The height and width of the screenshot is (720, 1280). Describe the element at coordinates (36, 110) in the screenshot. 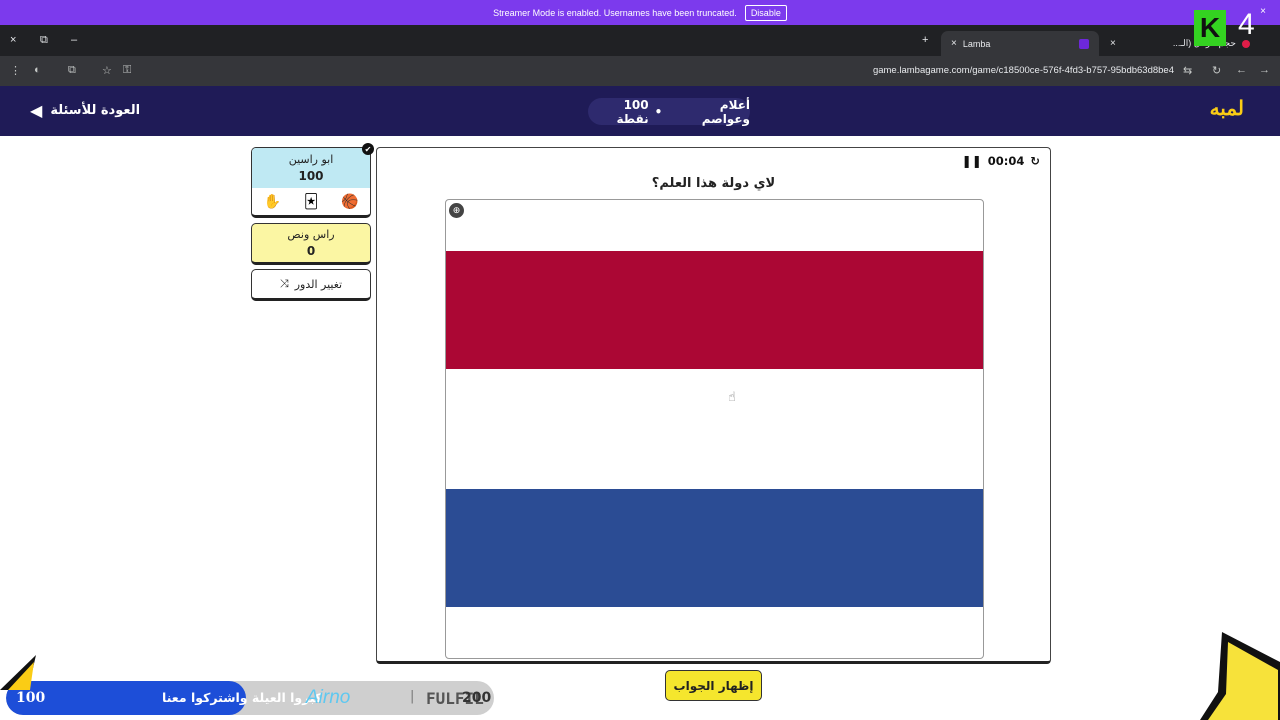

I see `arrow-left-icon: ◀` at that location.